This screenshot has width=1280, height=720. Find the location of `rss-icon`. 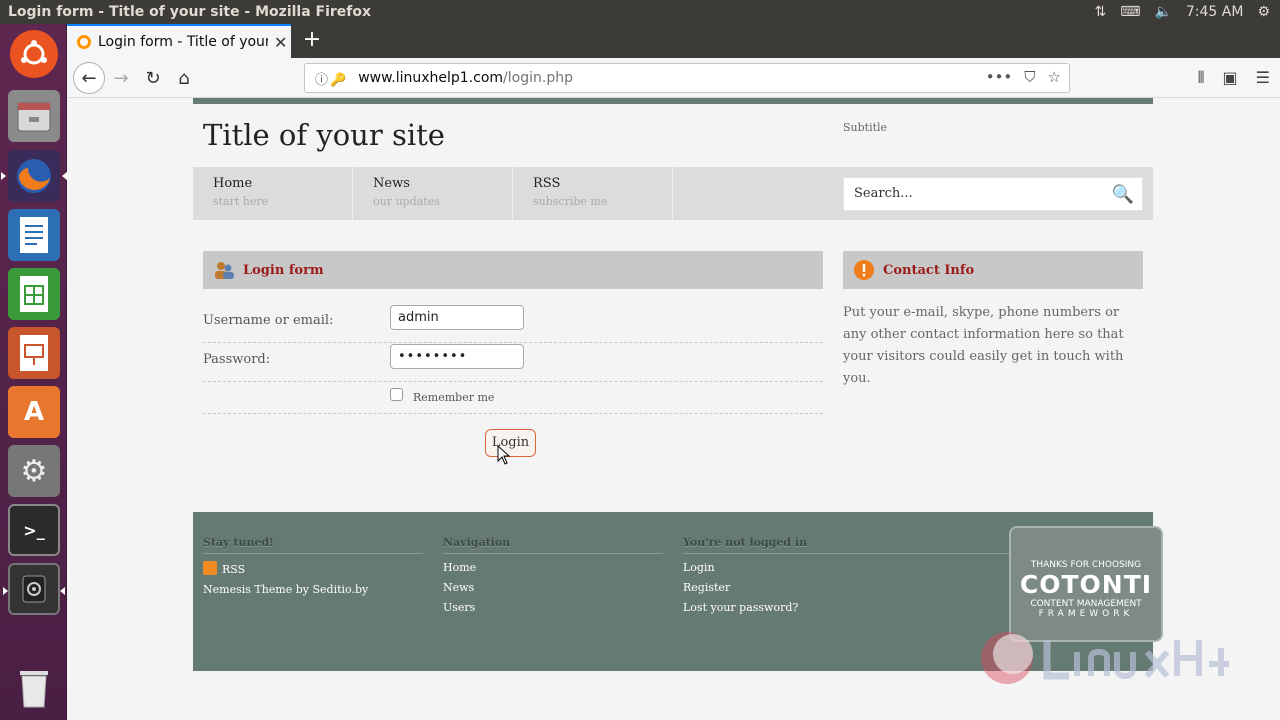

rss-icon is located at coordinates (210, 568).